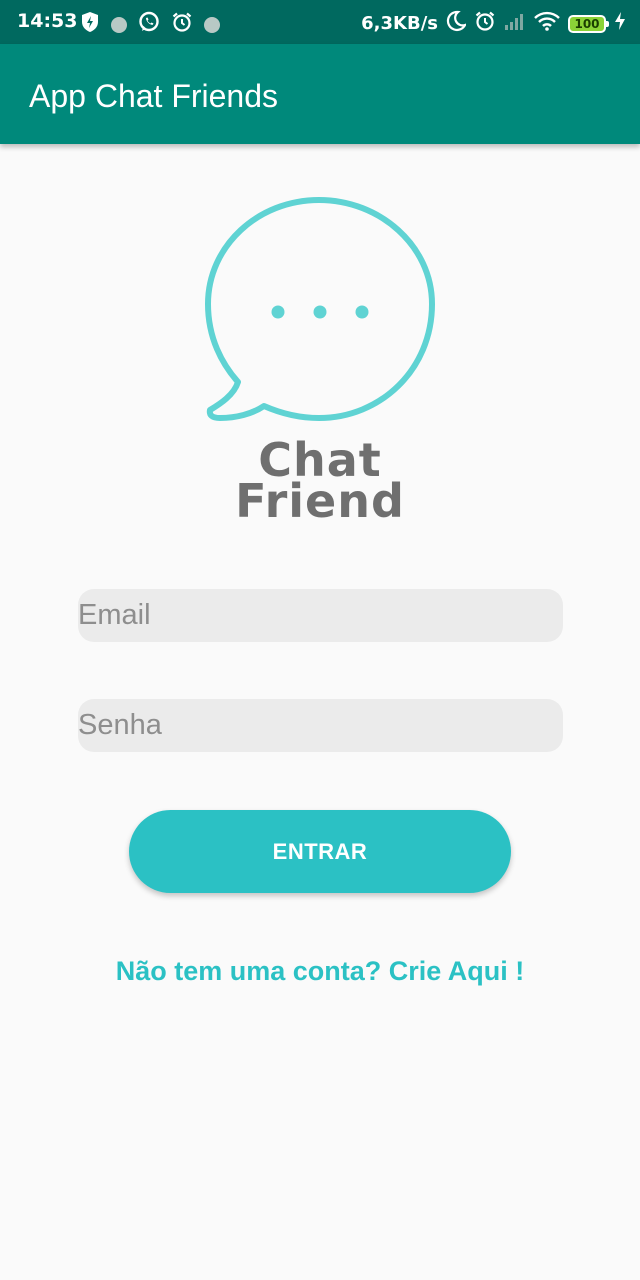 The height and width of the screenshot is (1280, 640). I want to click on charging-icon, so click(620, 23).